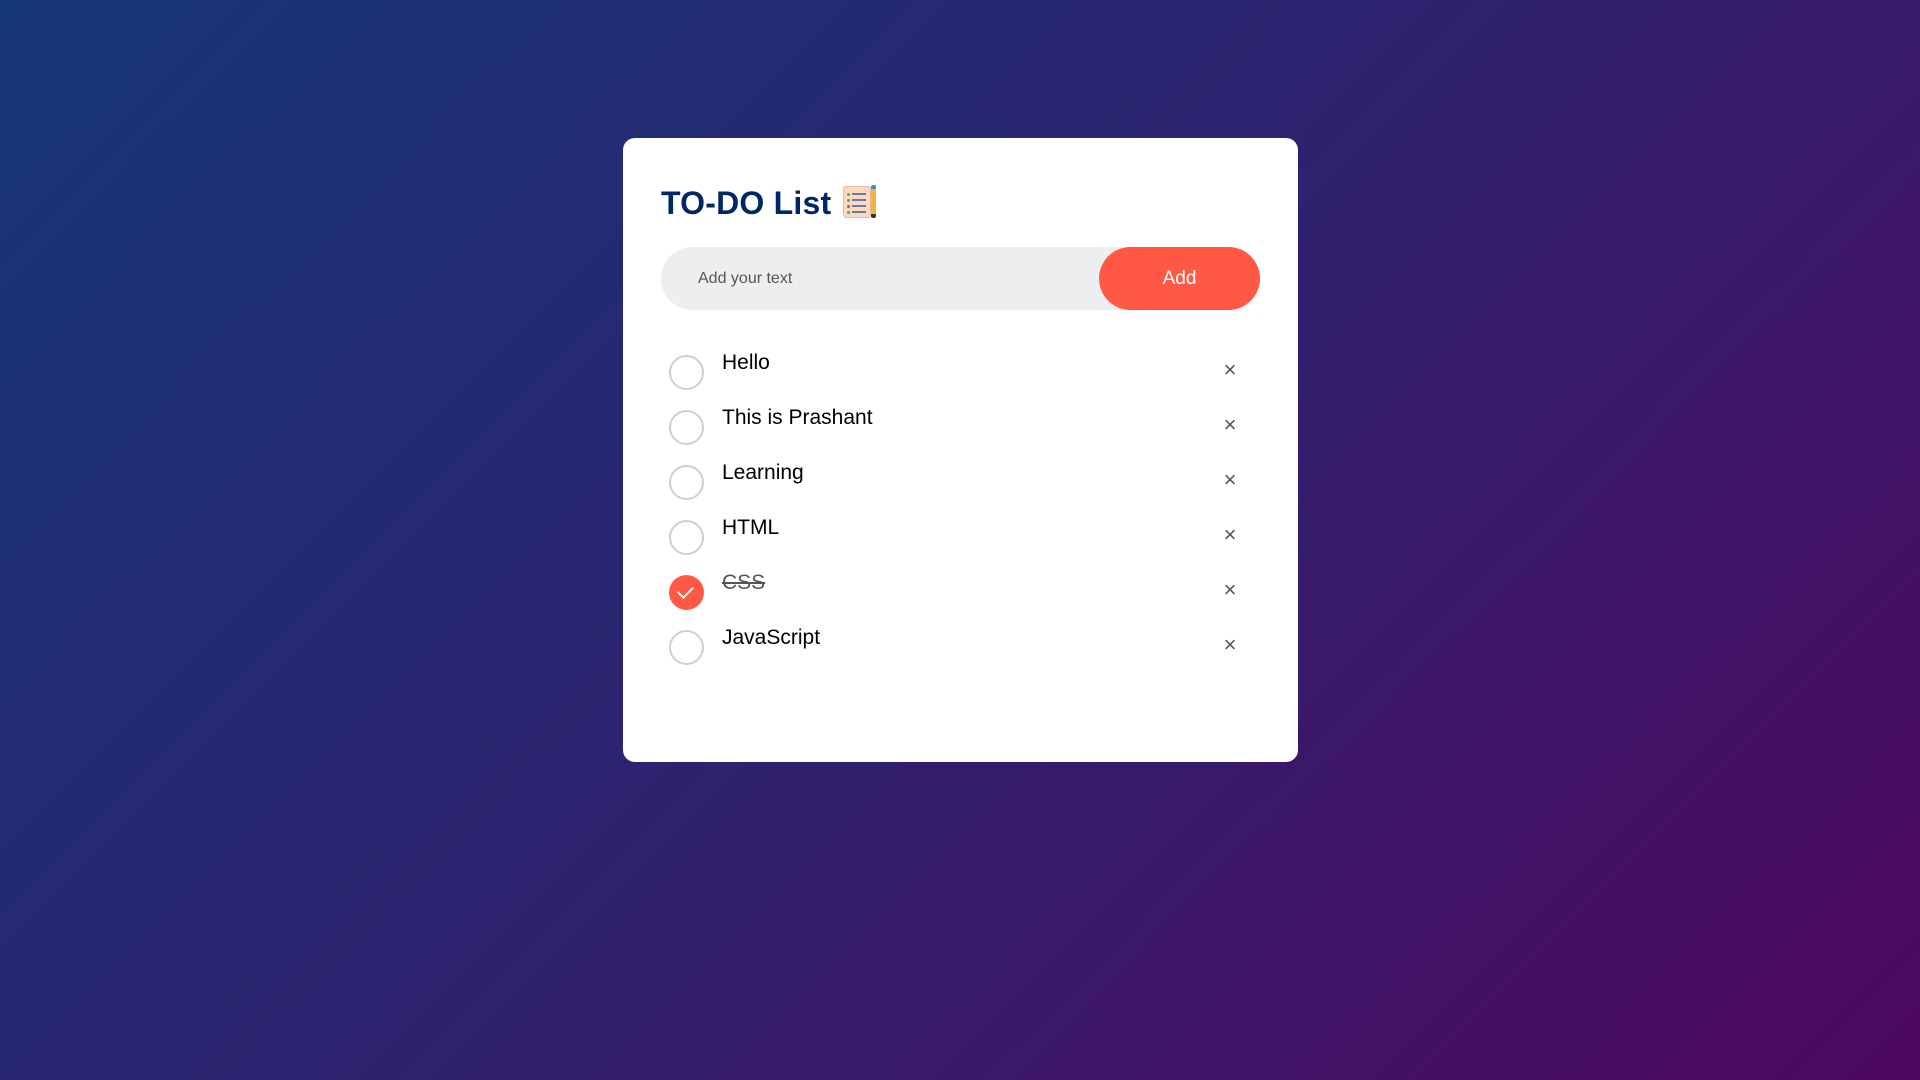 The width and height of the screenshot is (1920, 1080). I want to click on task-item: This is Prashant ×, so click(960, 428).